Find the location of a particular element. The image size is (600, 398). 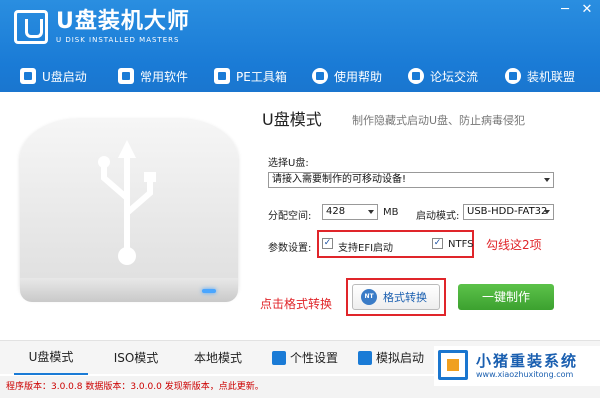

select-udisk-label: 选择U盘: is located at coordinates (288, 163).